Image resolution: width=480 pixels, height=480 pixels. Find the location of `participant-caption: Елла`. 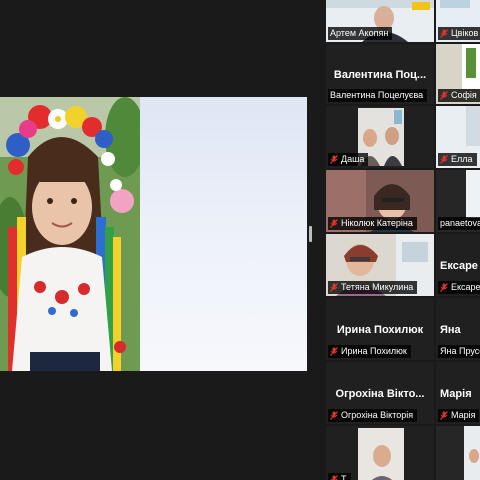

participant-caption: Елла is located at coordinates (457, 159).